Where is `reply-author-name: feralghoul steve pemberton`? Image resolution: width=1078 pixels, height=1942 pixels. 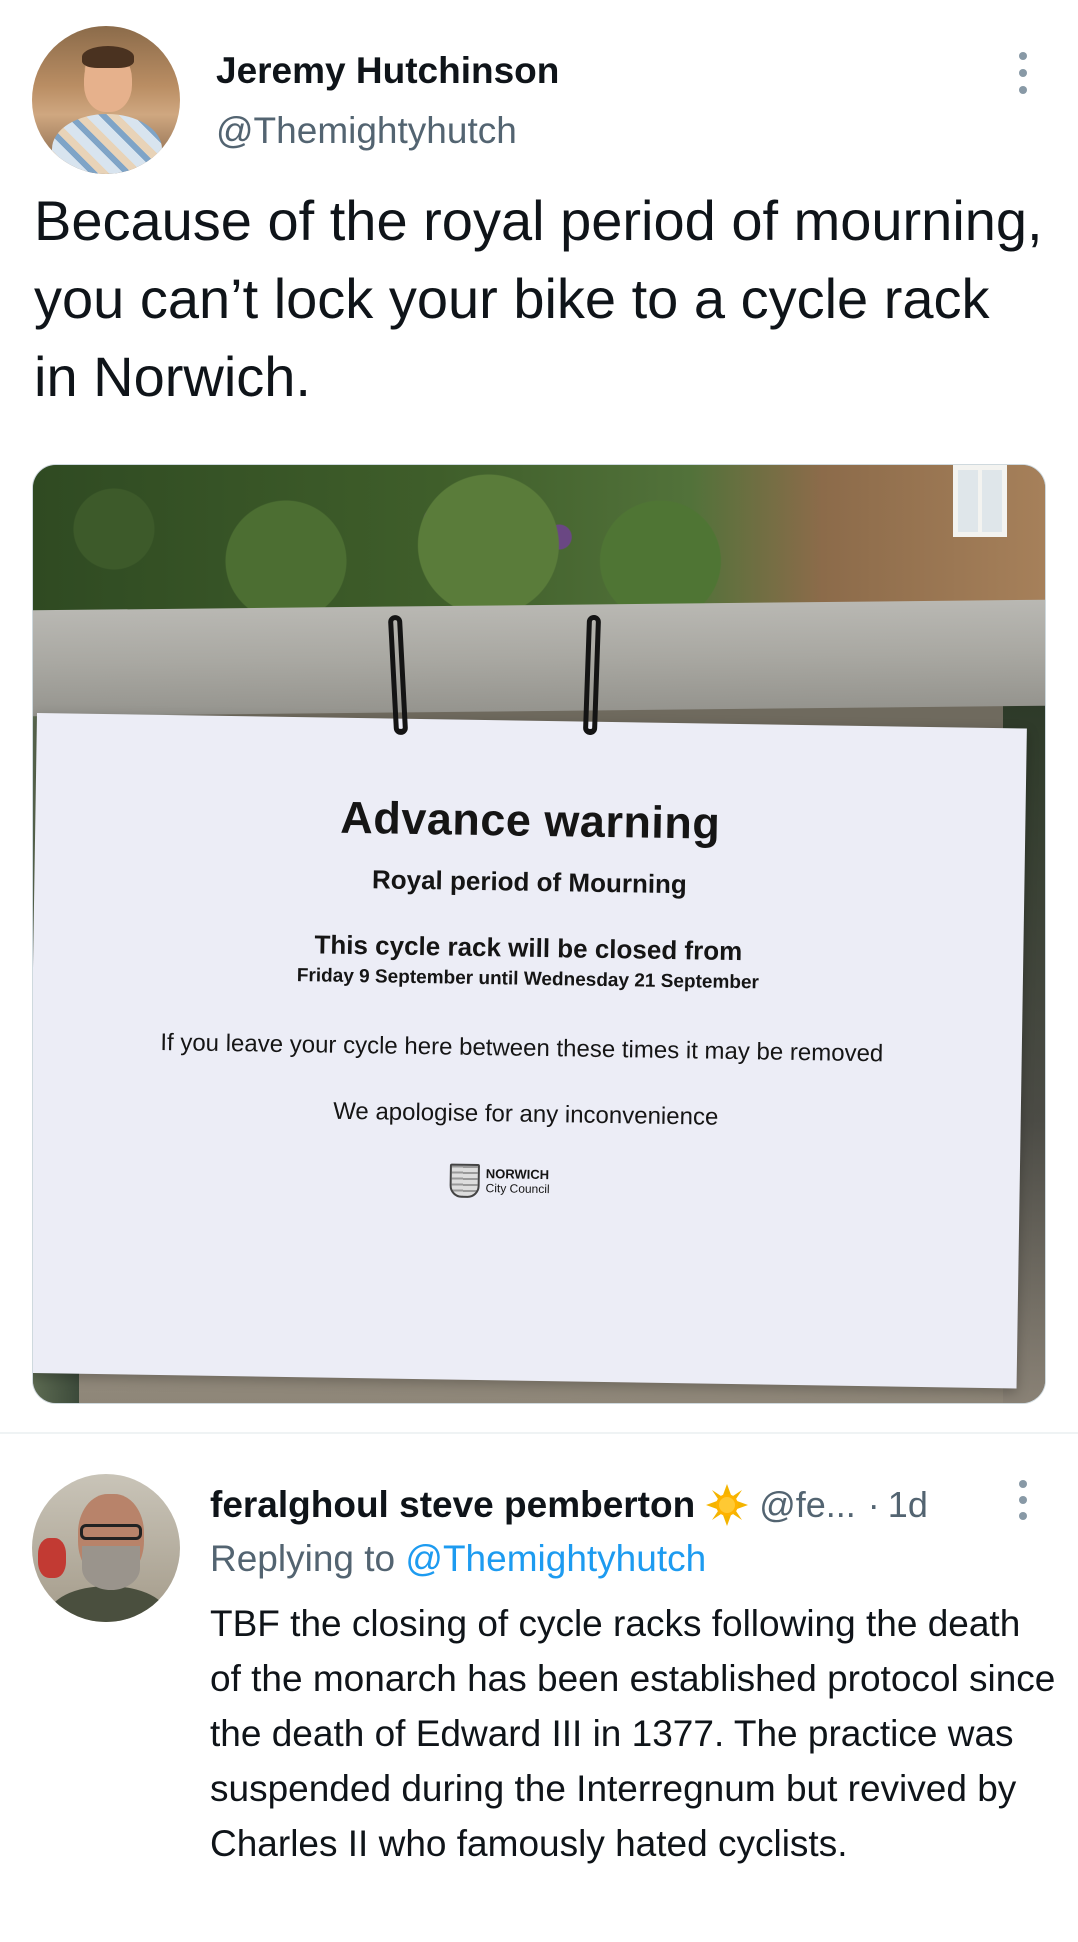 reply-author-name: feralghoul steve pemberton is located at coordinates (452, 1505).